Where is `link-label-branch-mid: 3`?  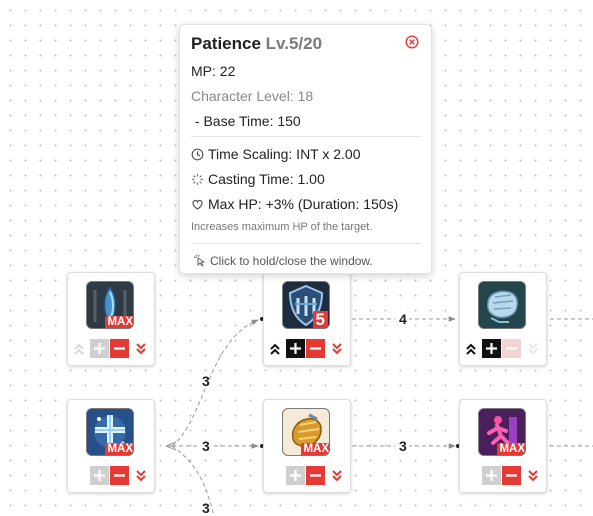 link-label-branch-mid: 3 is located at coordinates (206, 446).